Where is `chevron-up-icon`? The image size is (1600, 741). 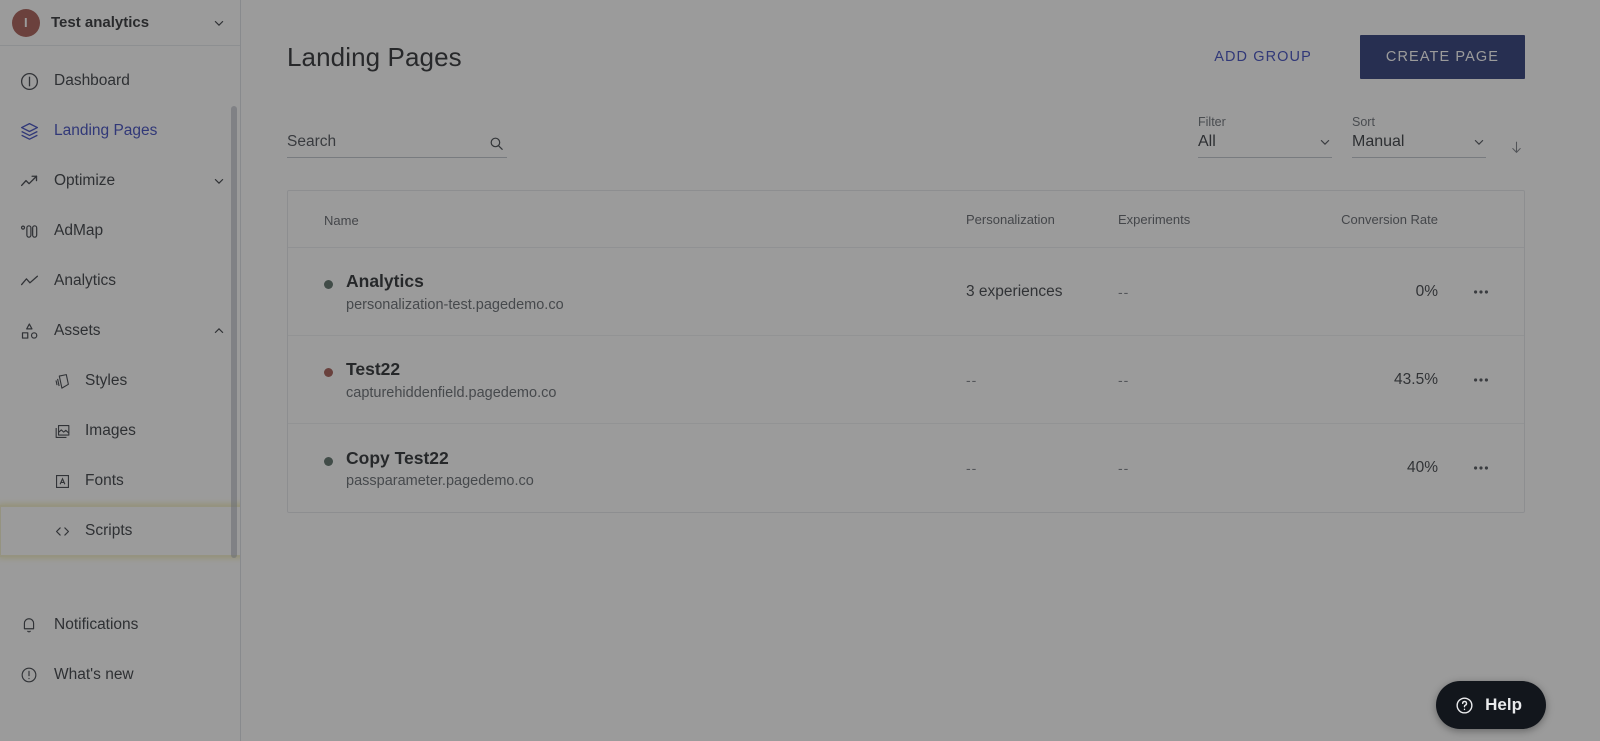
chevron-up-icon is located at coordinates (219, 331).